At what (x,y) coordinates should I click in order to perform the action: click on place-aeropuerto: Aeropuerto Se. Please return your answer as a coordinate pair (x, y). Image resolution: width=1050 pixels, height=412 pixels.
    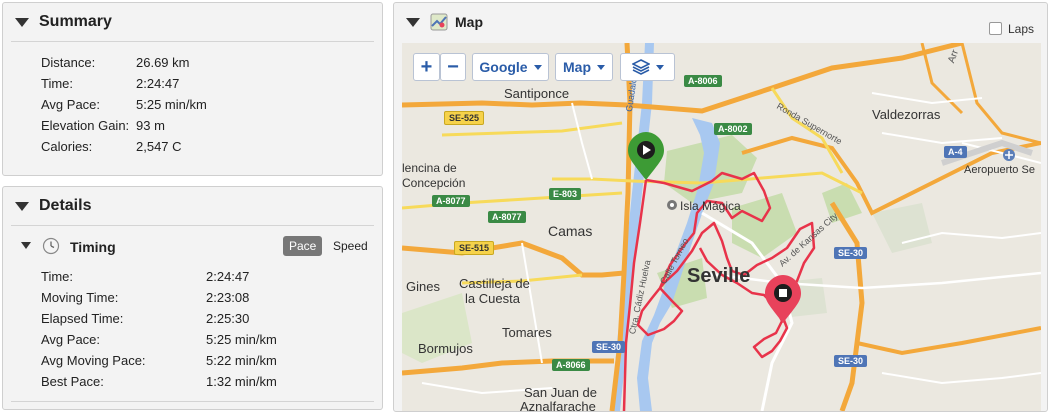
    Looking at the image, I should click on (999, 170).